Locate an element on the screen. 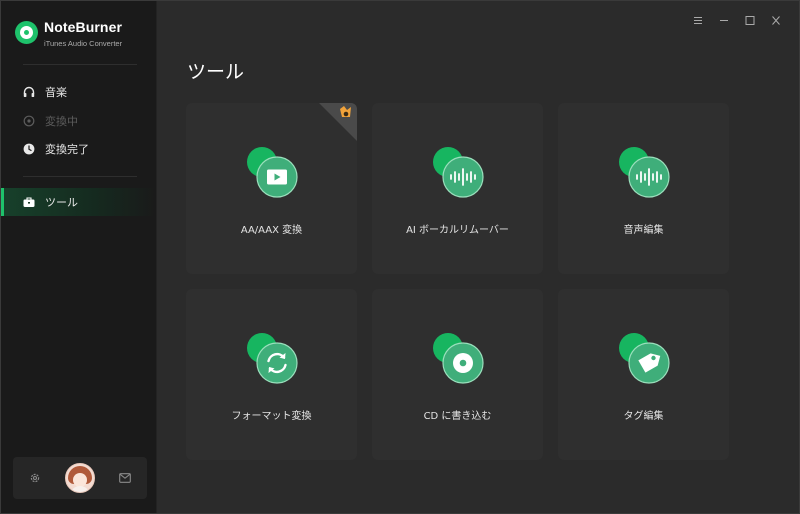  tool-card-burn-cd: CD に書き込む is located at coordinates (457, 374).